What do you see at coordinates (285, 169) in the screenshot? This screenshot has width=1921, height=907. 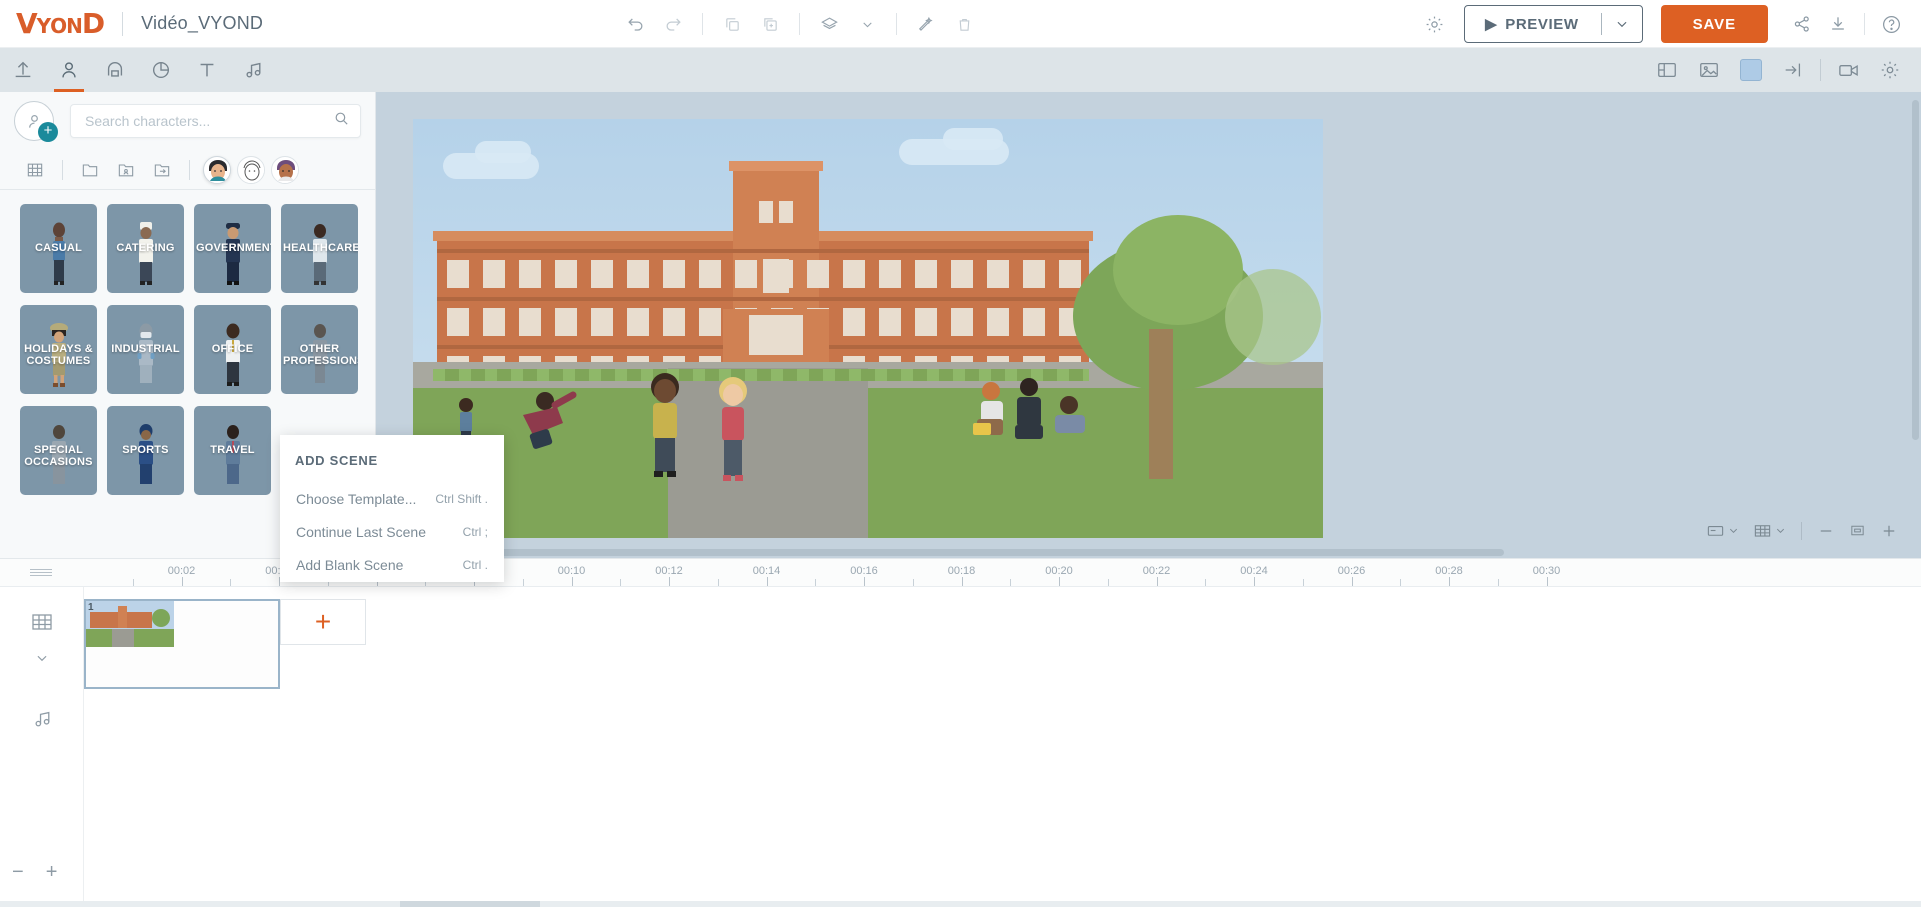 I see `style-business-friendly` at bounding box center [285, 169].